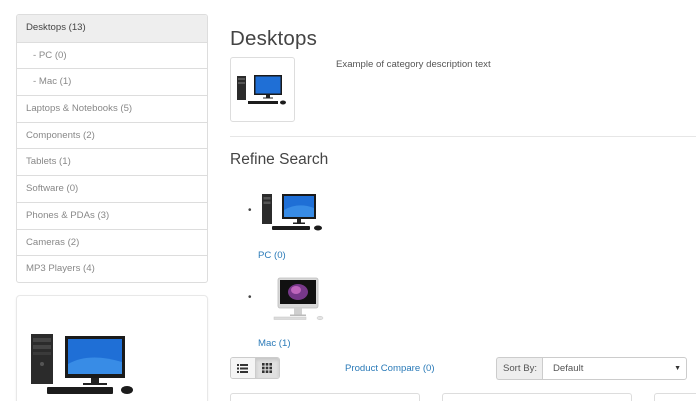  Describe the element at coordinates (112, 215) in the screenshot. I see `category-item-phones: Phones & PDAs (3)` at that location.